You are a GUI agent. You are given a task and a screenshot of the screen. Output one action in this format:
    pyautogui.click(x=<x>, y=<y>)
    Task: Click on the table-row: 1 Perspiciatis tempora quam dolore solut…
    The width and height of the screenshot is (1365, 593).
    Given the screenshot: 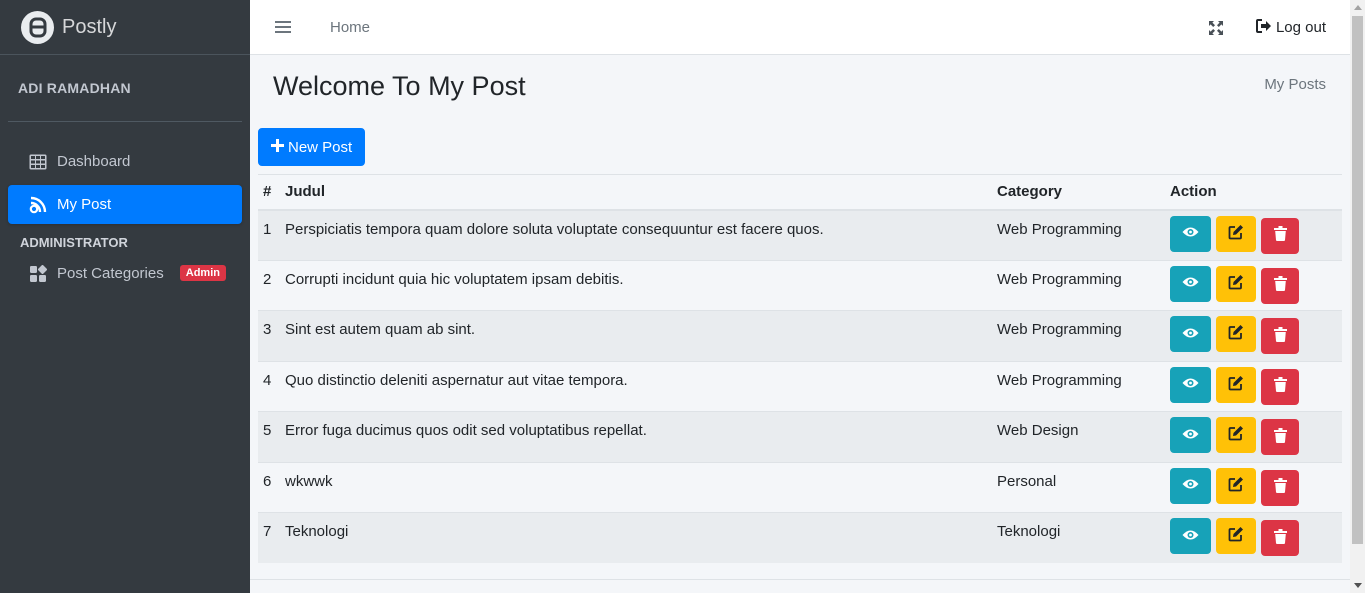 What is the action you would take?
    pyautogui.click(x=800, y=234)
    